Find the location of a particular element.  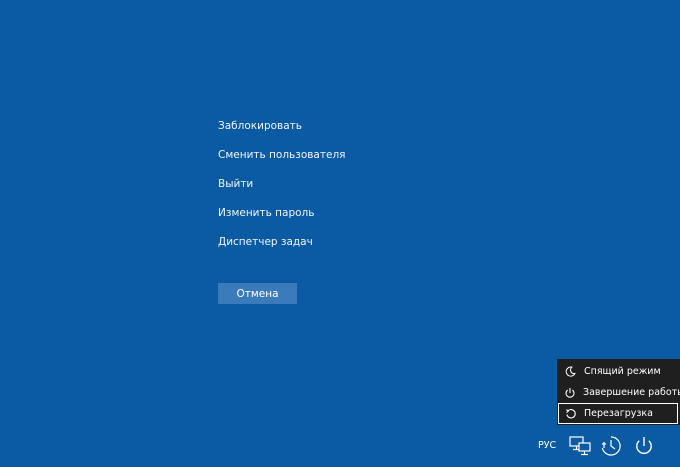

accessibility-icon is located at coordinates (611, 448).